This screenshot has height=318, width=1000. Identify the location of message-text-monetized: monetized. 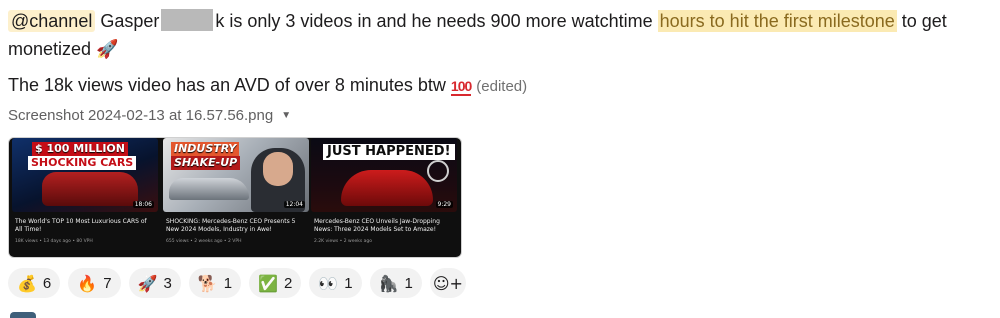
(50, 49).